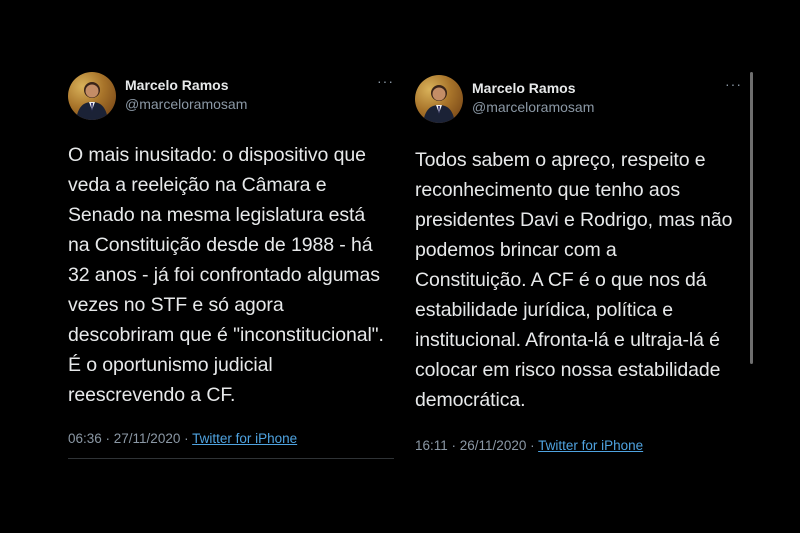  What do you see at coordinates (751, 218) in the screenshot?
I see `scrollbar` at bounding box center [751, 218].